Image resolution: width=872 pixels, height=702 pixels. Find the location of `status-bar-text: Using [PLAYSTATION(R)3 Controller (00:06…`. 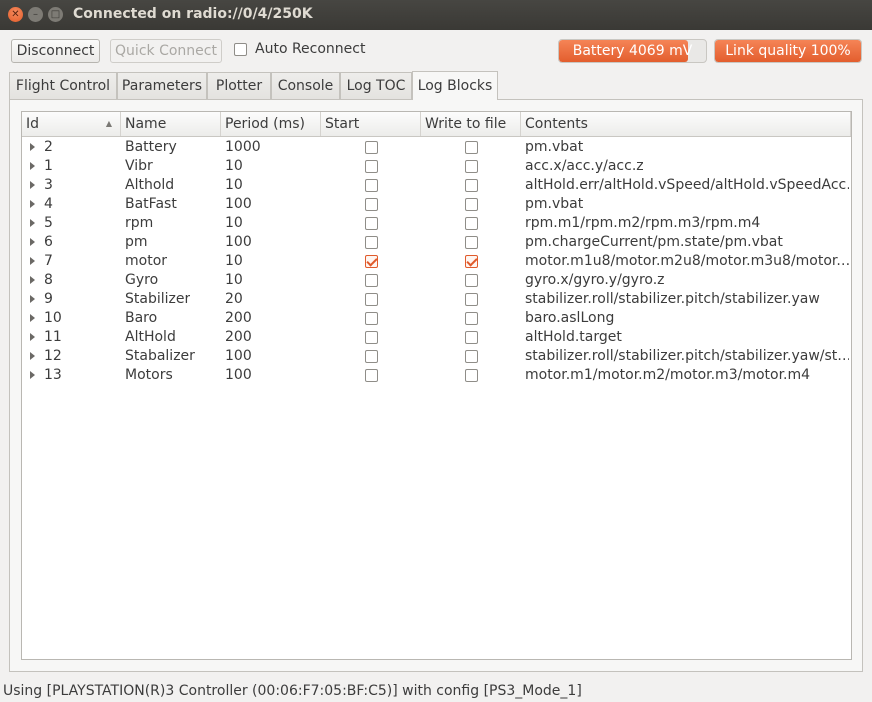

status-bar-text: Using [PLAYSTATION(R)3 Controller (00:06… is located at coordinates (292, 691).